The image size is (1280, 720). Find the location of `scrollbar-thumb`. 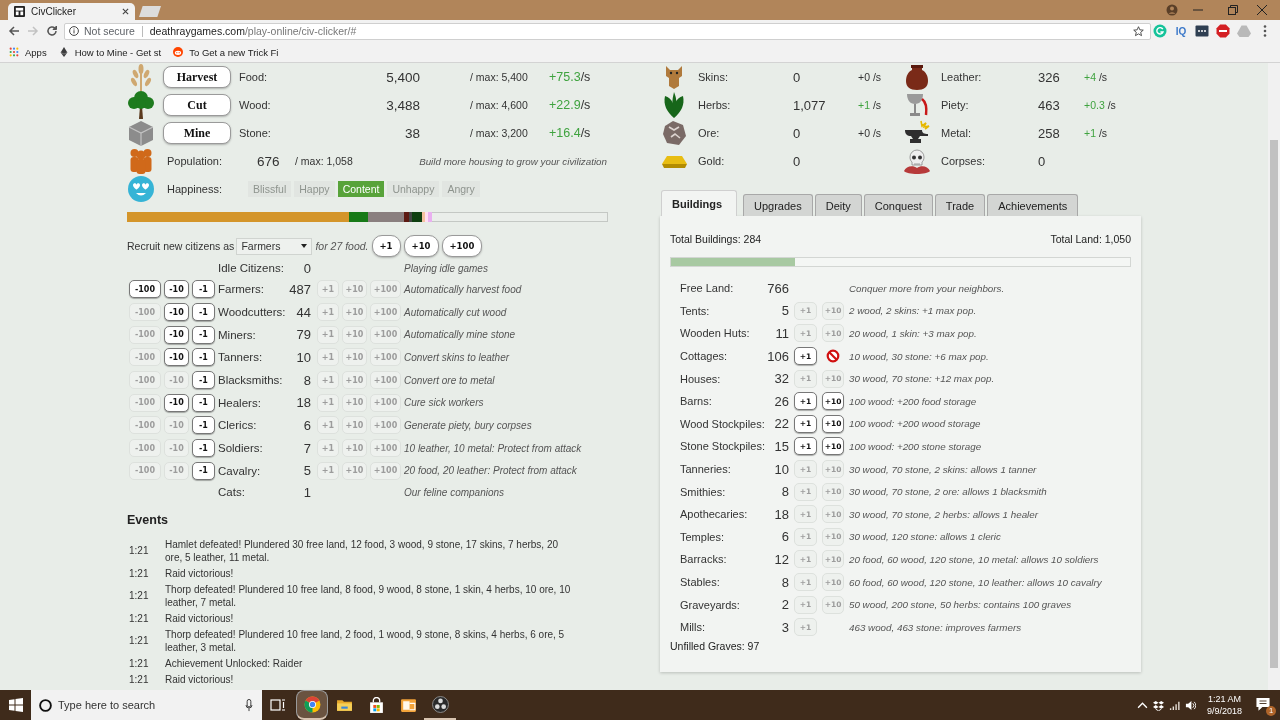

scrollbar-thumb is located at coordinates (1274, 404).